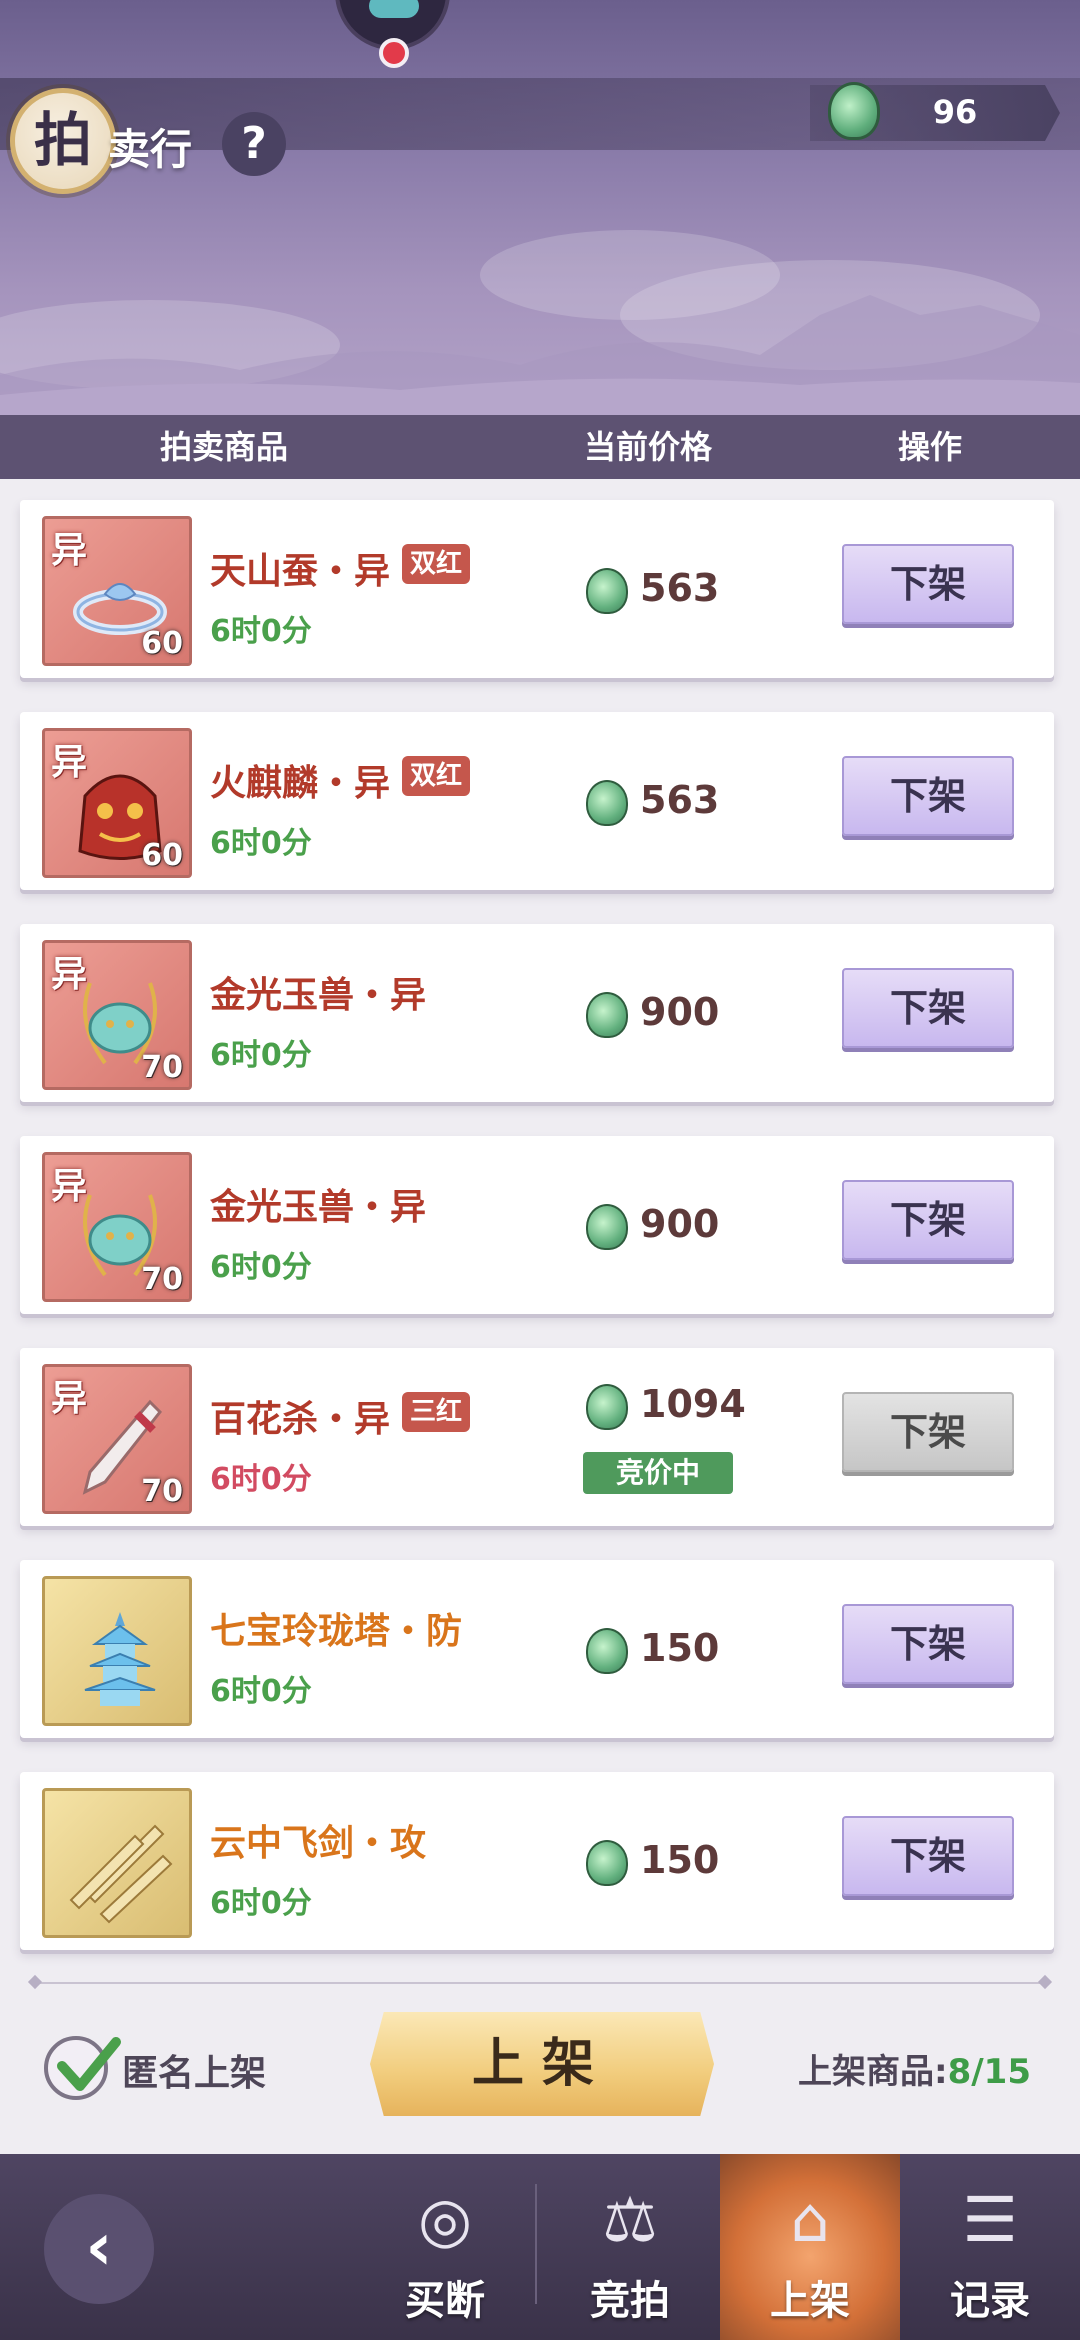  Describe the element at coordinates (989, 2072) in the screenshot. I see `listing-count-value: 8/15` at that location.